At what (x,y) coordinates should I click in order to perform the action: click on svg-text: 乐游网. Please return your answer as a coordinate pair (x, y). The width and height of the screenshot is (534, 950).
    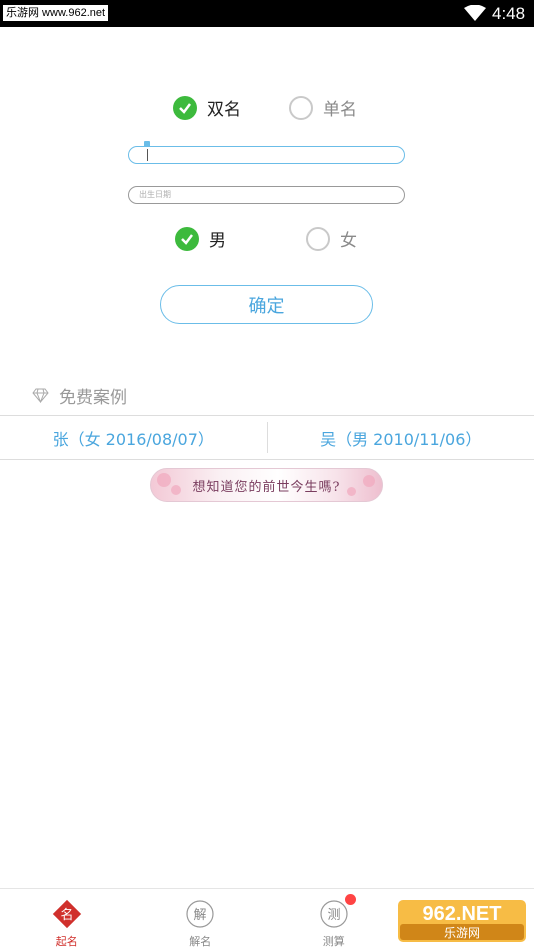
    Looking at the image, I should click on (462, 933).